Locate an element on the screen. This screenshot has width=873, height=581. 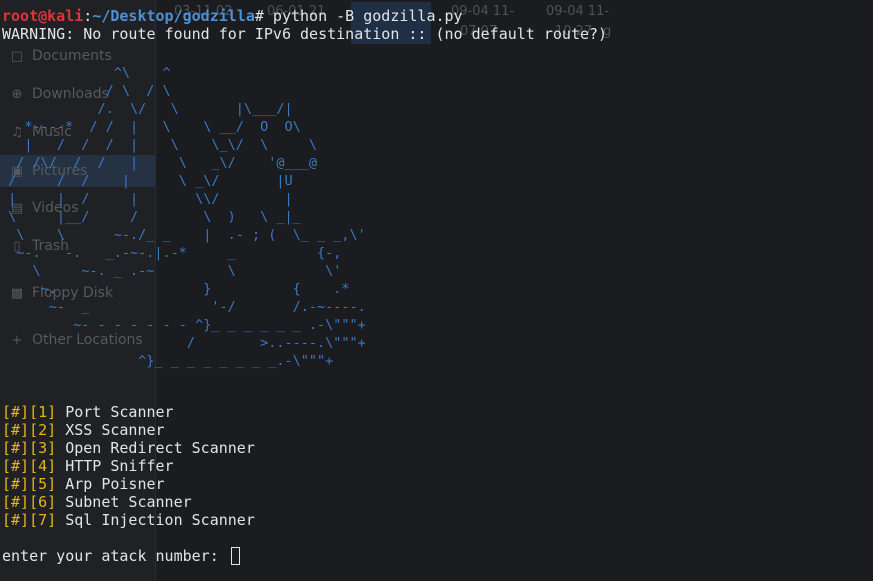
menu-number: [#][3] is located at coordinates (29, 448).